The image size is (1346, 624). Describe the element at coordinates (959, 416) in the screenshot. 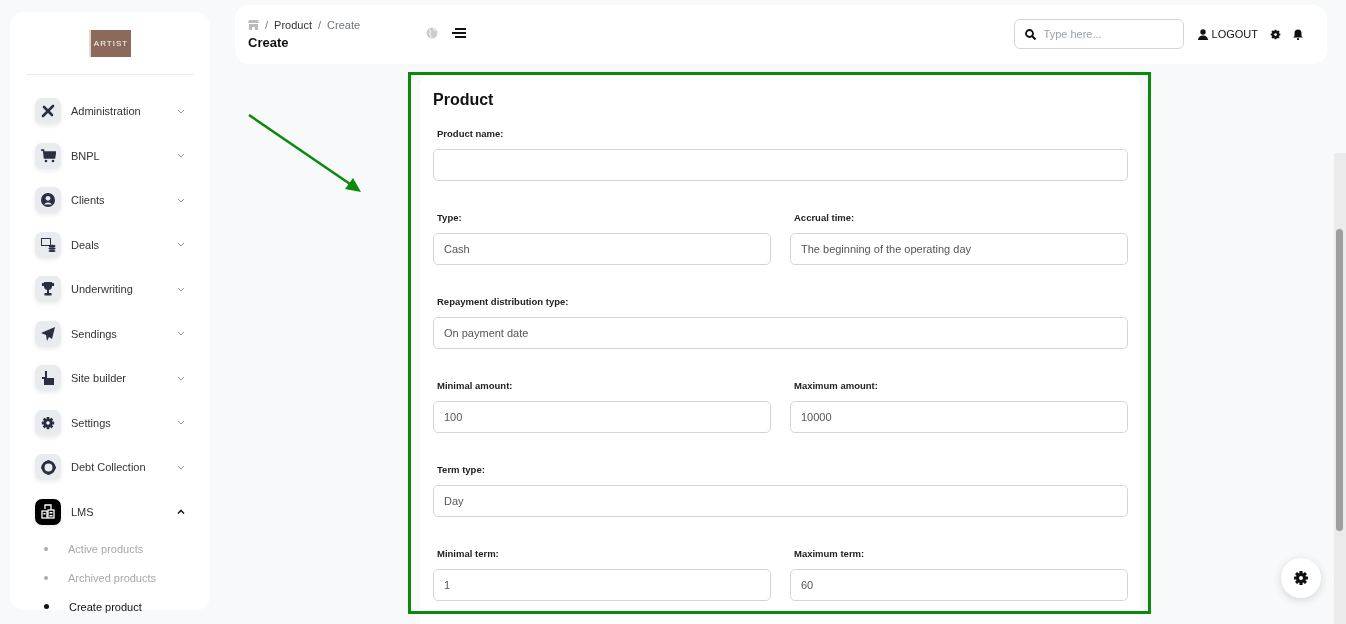

I see `input-field: 10000` at that location.